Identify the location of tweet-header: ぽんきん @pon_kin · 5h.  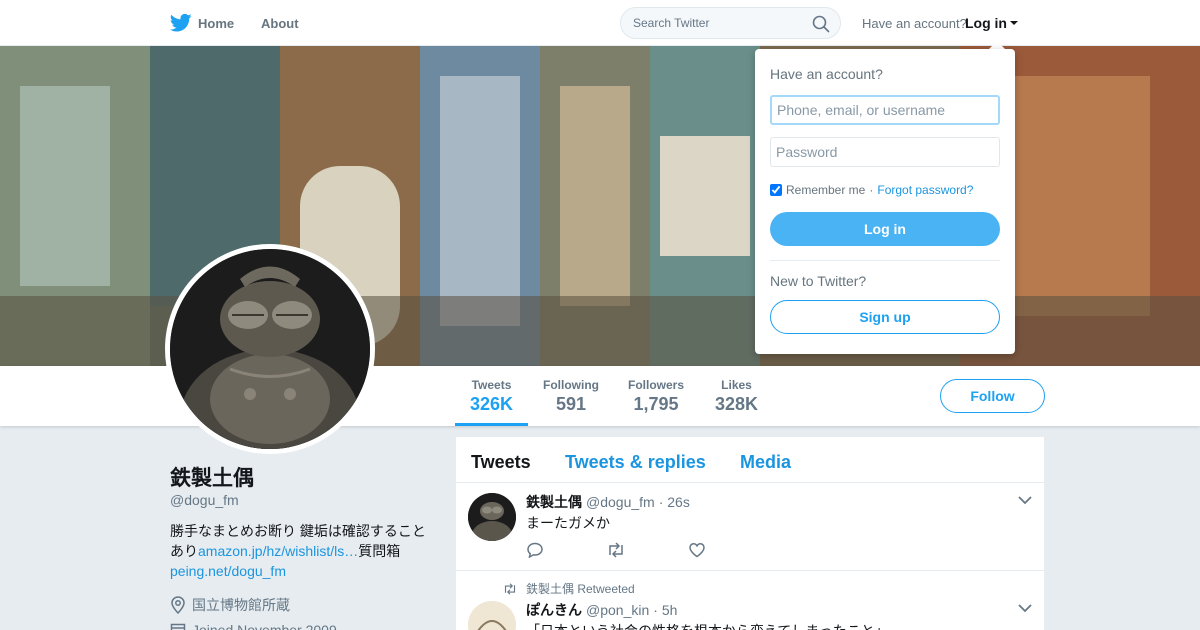
(601, 610).